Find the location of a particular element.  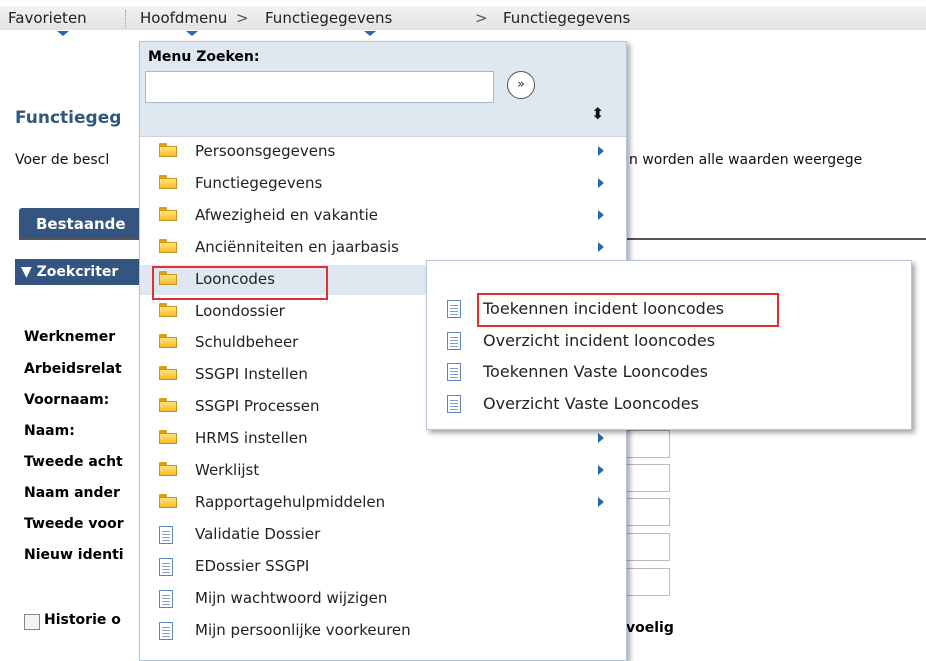

other-name-input is located at coordinates (648, 512).